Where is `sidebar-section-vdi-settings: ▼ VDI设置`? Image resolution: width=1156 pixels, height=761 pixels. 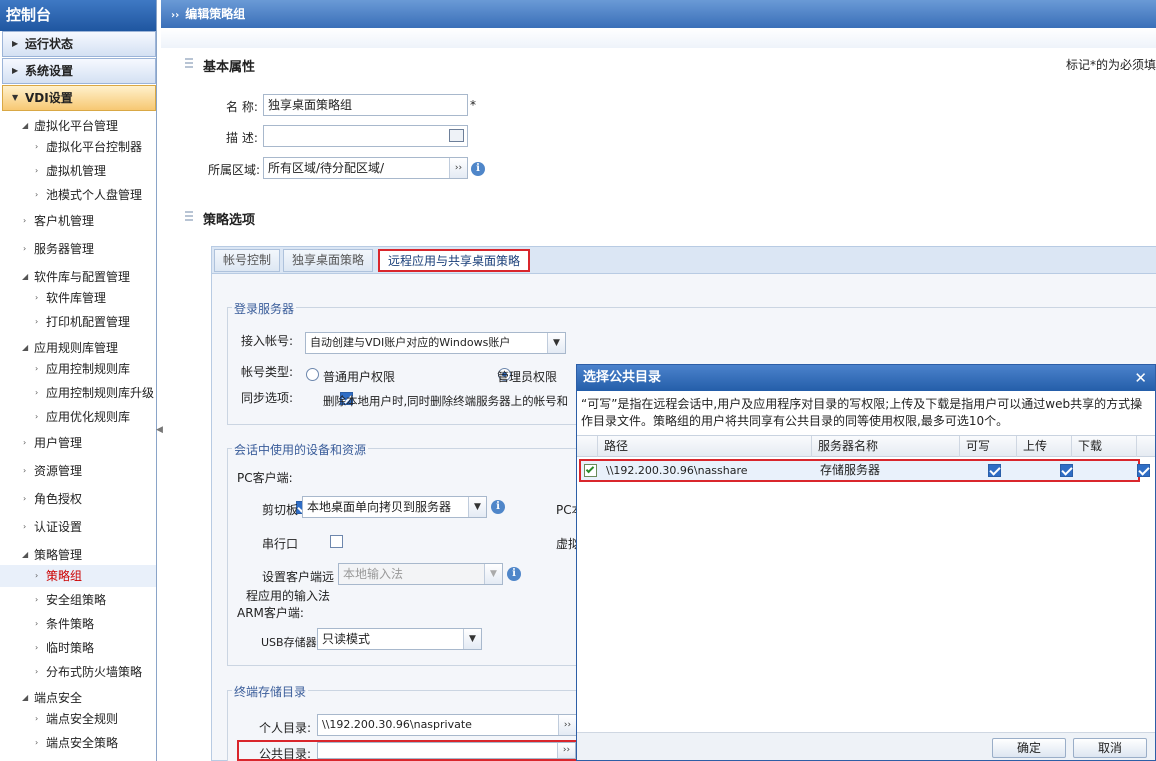
sidebar-section-vdi-settings: ▼ VDI设置 is located at coordinates (79, 98).